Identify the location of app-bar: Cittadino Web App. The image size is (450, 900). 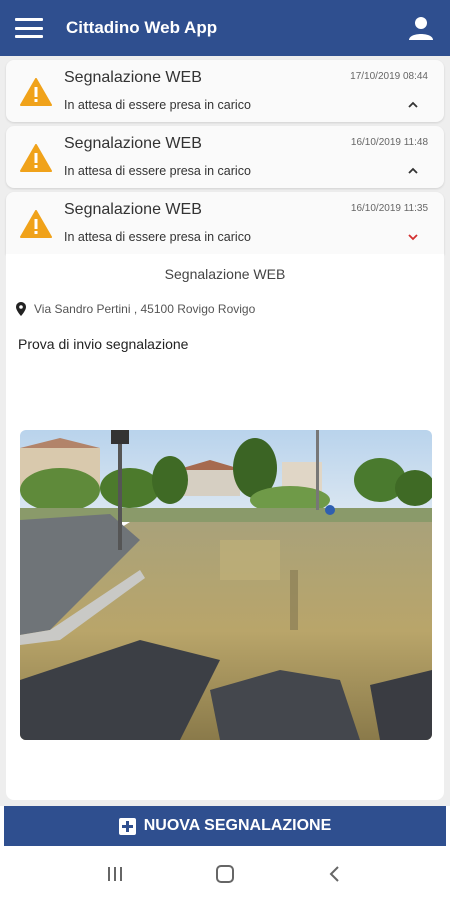
(225, 28).